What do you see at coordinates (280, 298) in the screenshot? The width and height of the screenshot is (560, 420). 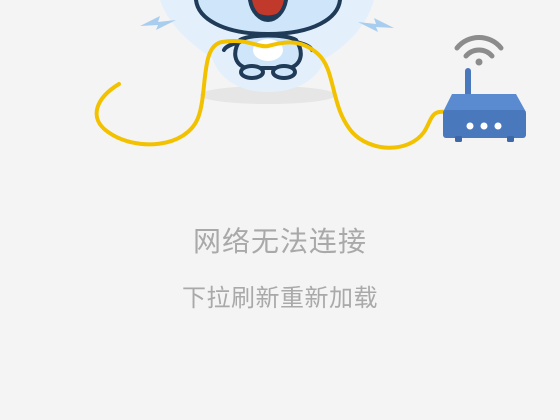 I see `pull-to-refresh-hint: 下拉刷新重新加载` at bounding box center [280, 298].